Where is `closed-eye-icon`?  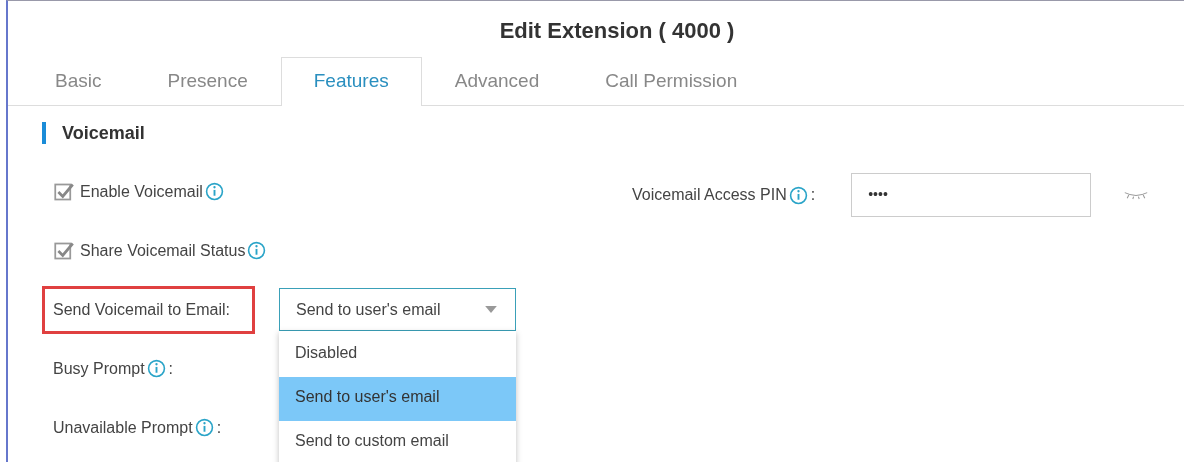
closed-eye-icon is located at coordinates (1136, 195).